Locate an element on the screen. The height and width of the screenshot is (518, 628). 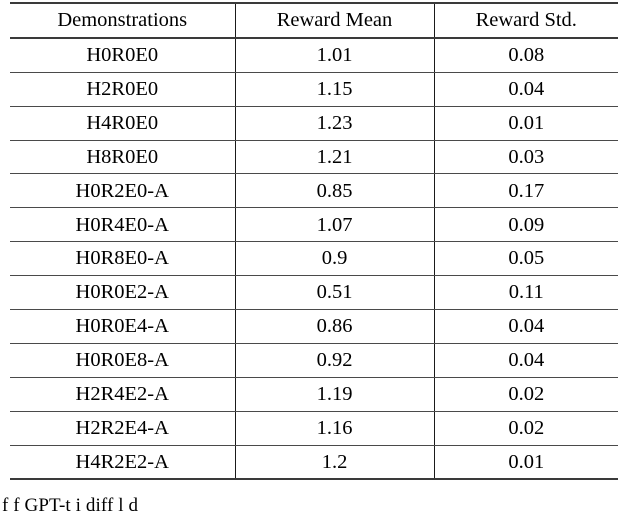
caption-clip-region: f f GPT-t i diff l d is located at coordinates (314, 507).